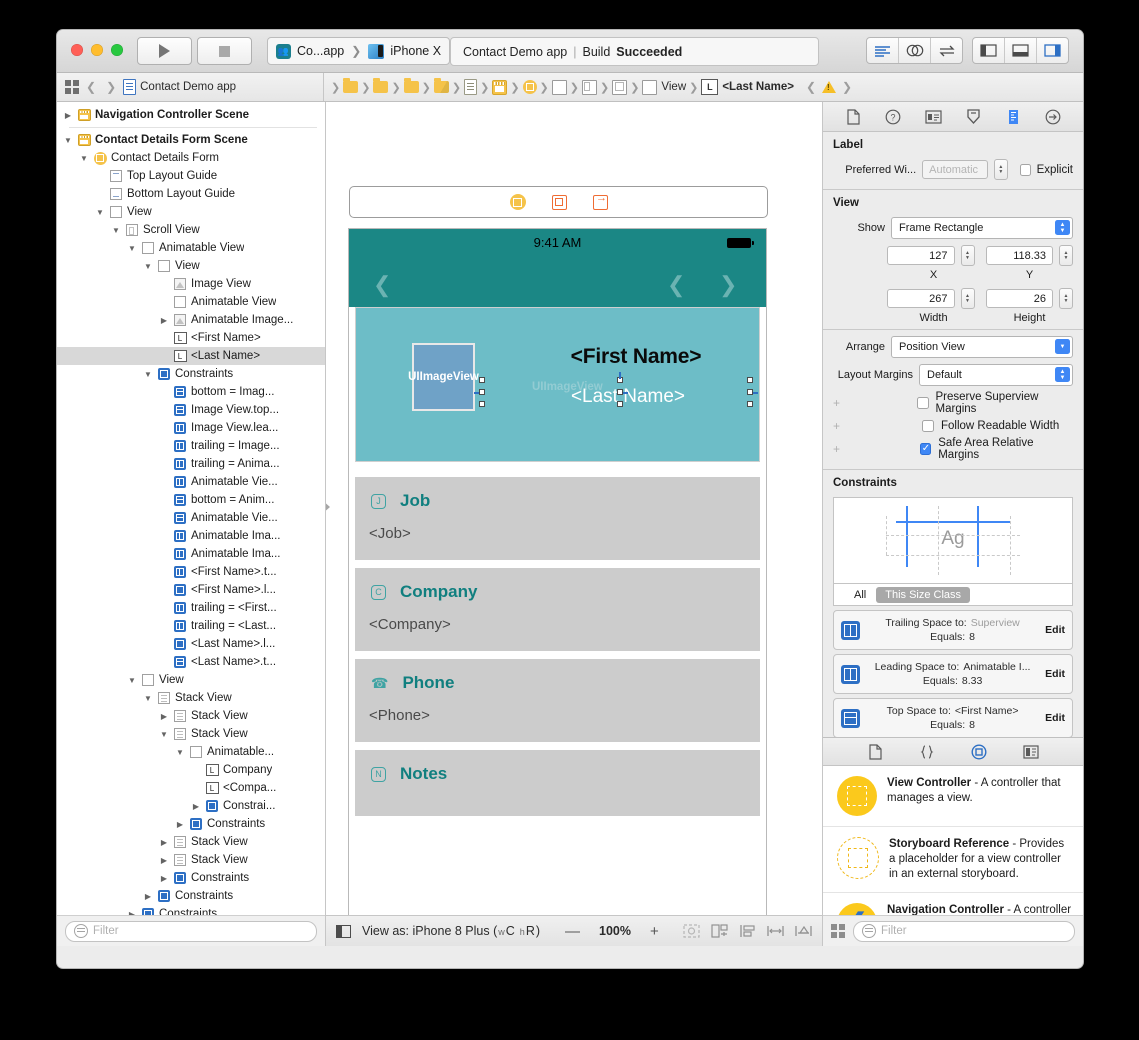  I want to click on outline-row: Image View, so click(191, 284).